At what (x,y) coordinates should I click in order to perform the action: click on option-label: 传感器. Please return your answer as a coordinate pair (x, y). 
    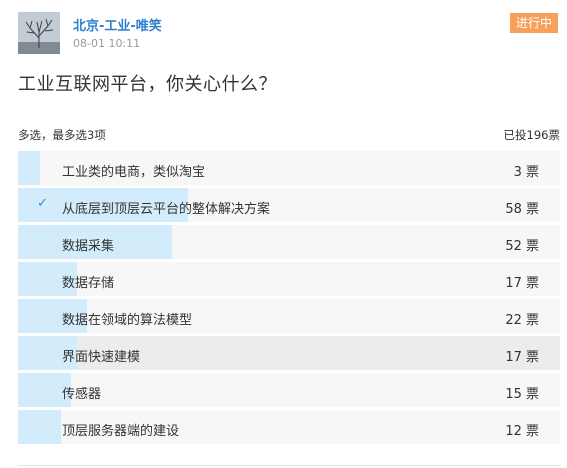
    Looking at the image, I should click on (82, 394).